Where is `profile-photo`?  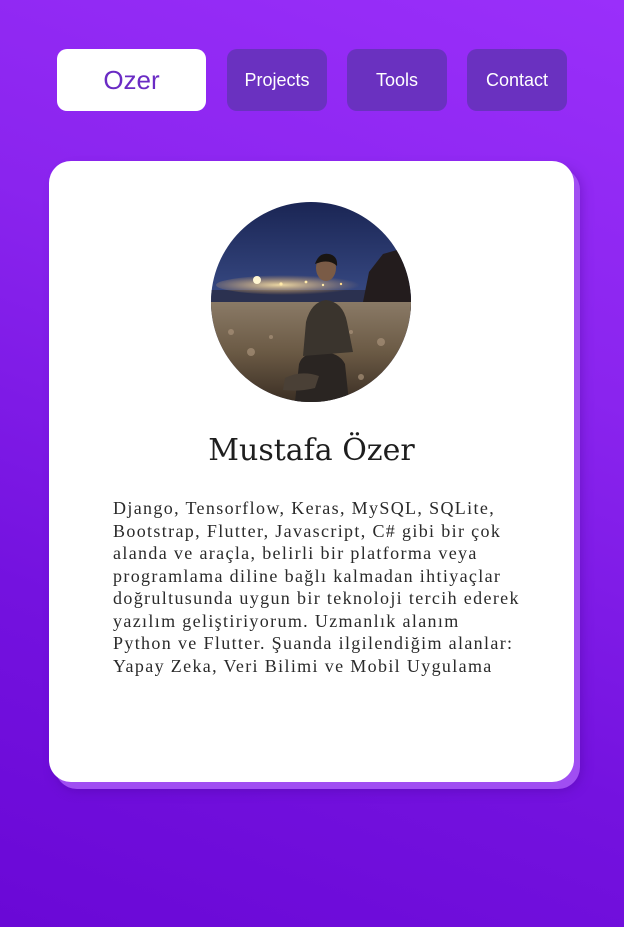 profile-photo is located at coordinates (311, 302).